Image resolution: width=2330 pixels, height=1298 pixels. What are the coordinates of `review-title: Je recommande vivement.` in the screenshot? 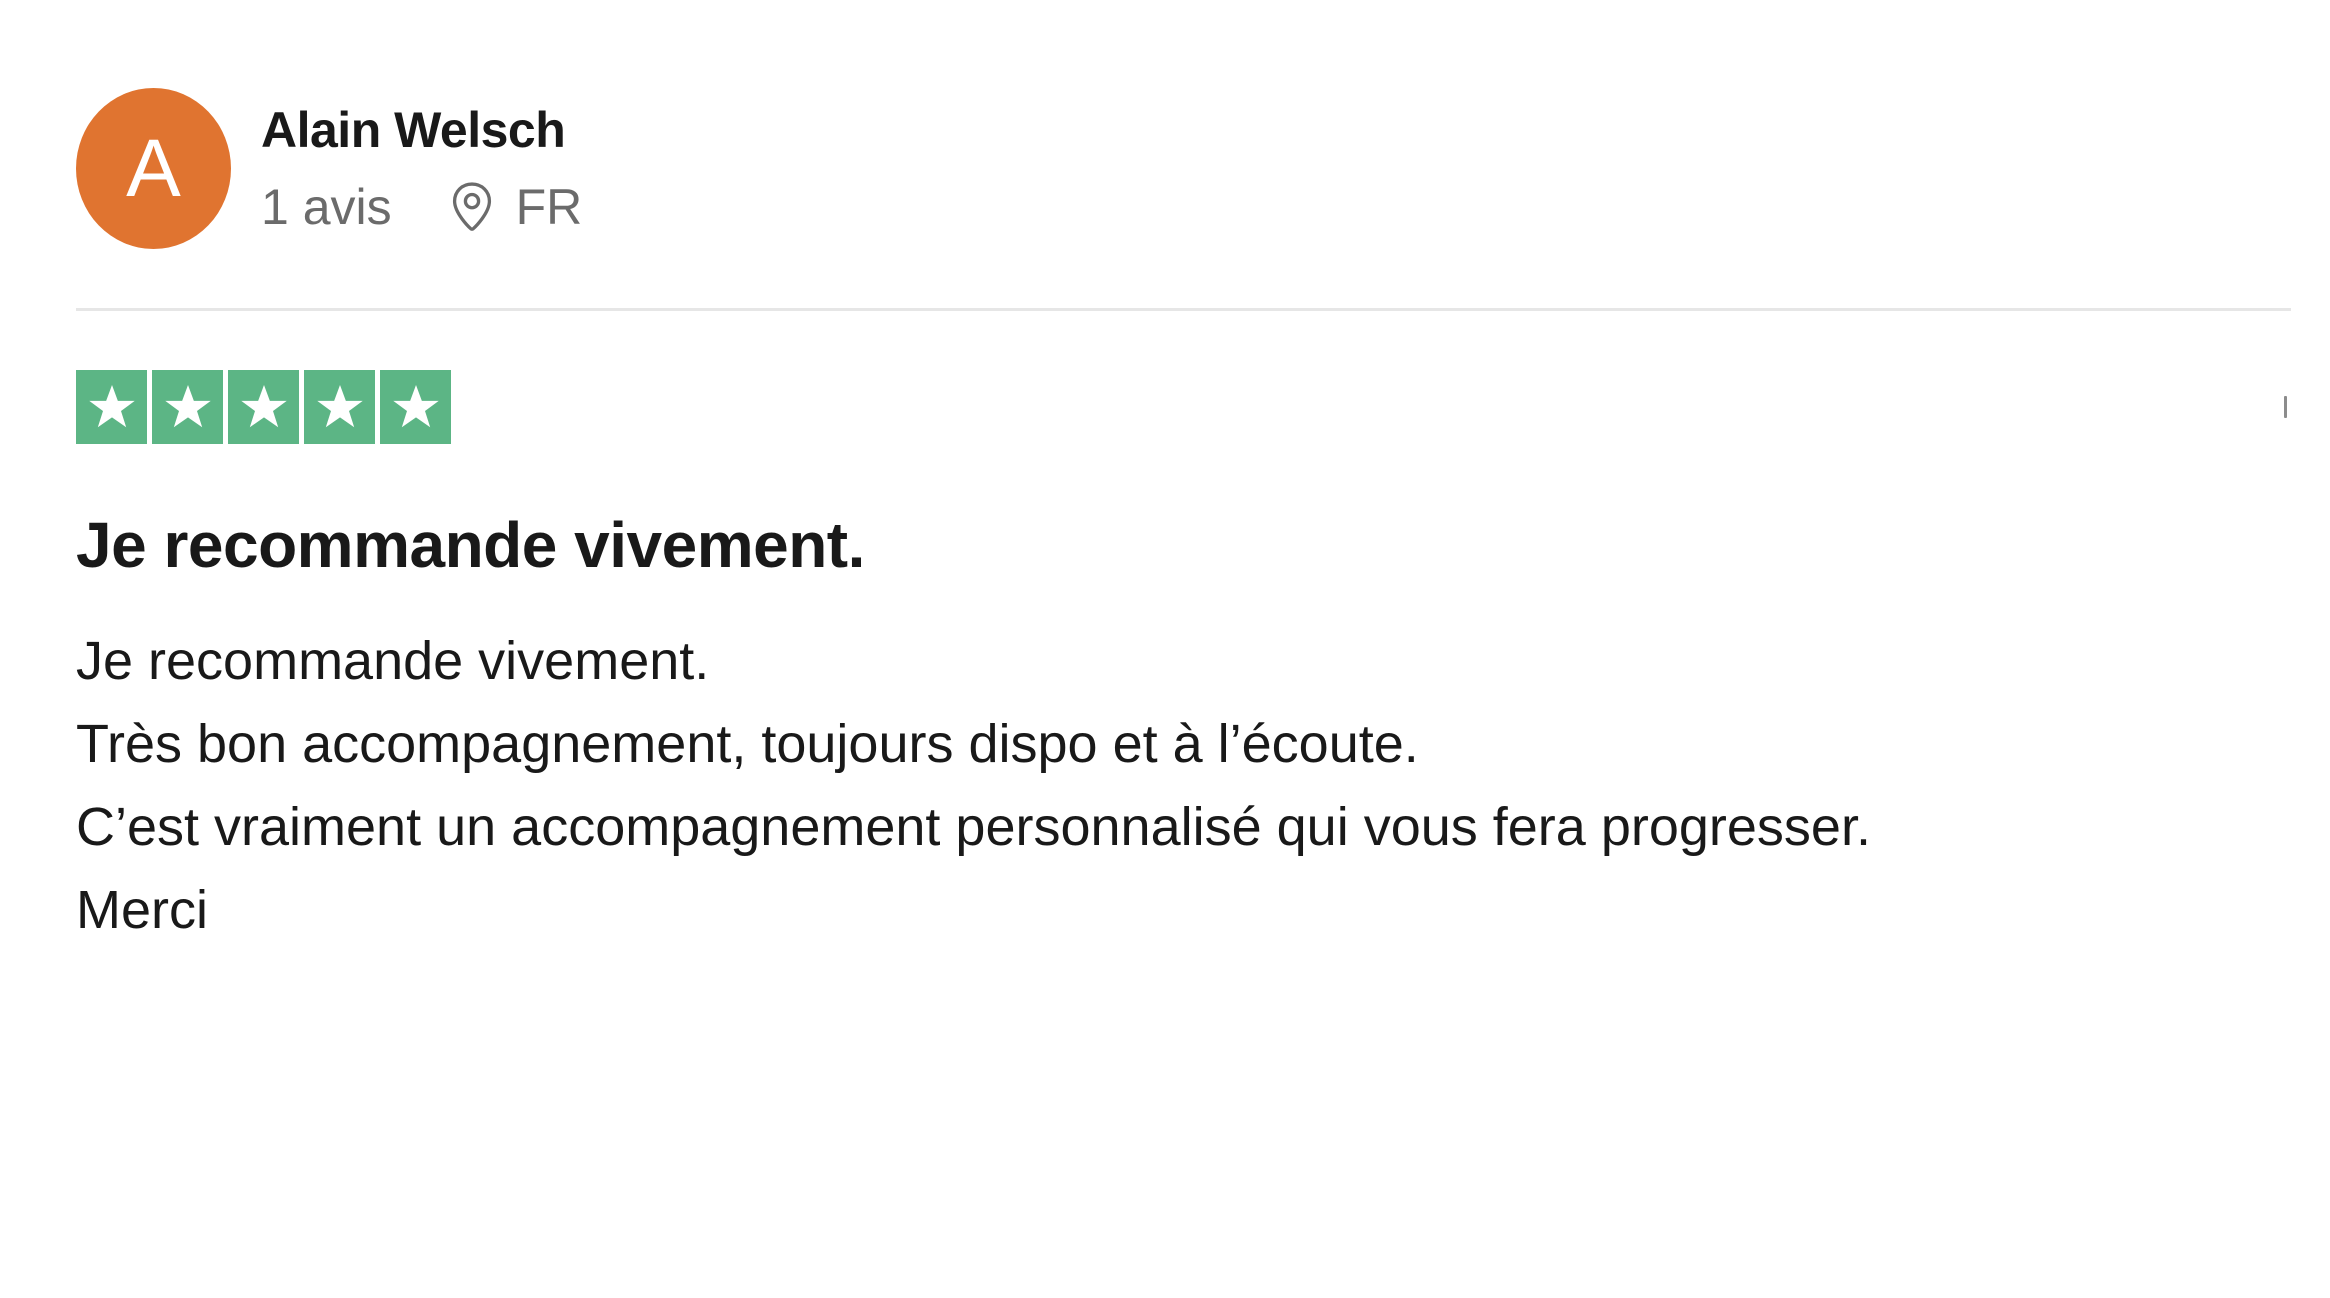 It's located at (470, 545).